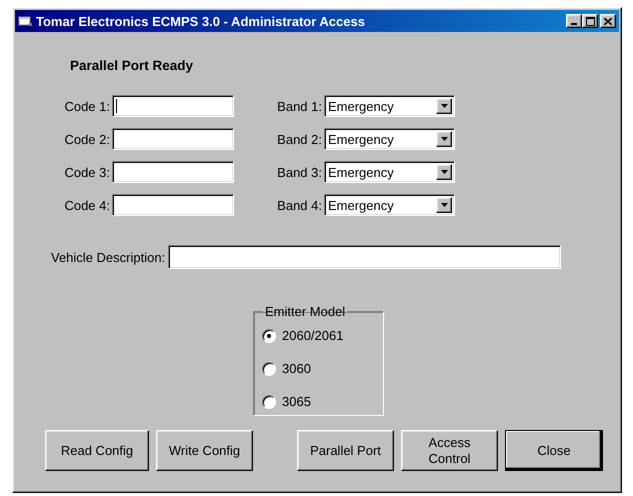  Describe the element at coordinates (299, 106) in the screenshot. I see `field-label: Band 1:` at that location.